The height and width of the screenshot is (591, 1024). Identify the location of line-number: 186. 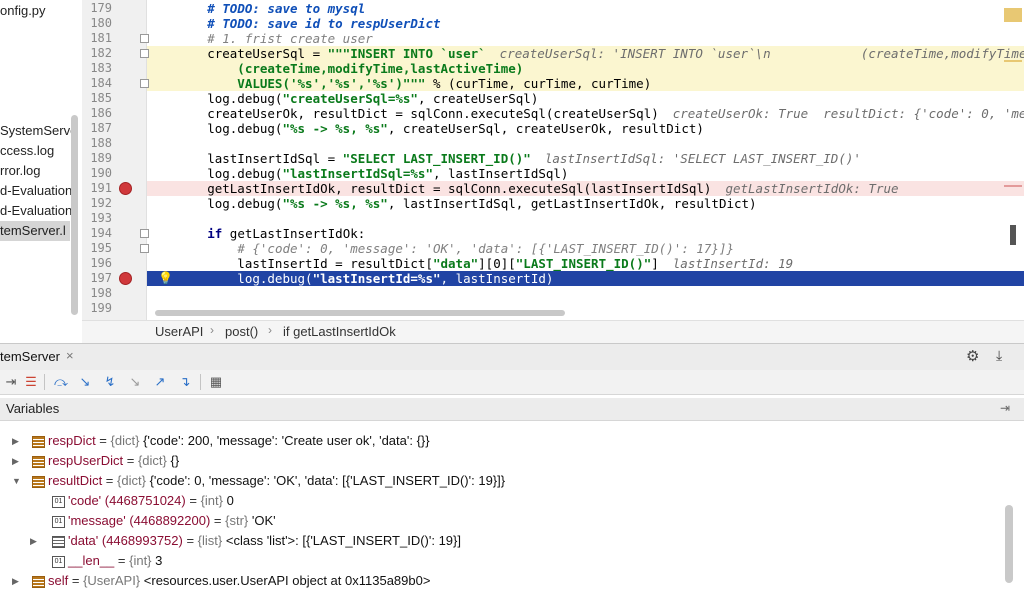
(101, 113).